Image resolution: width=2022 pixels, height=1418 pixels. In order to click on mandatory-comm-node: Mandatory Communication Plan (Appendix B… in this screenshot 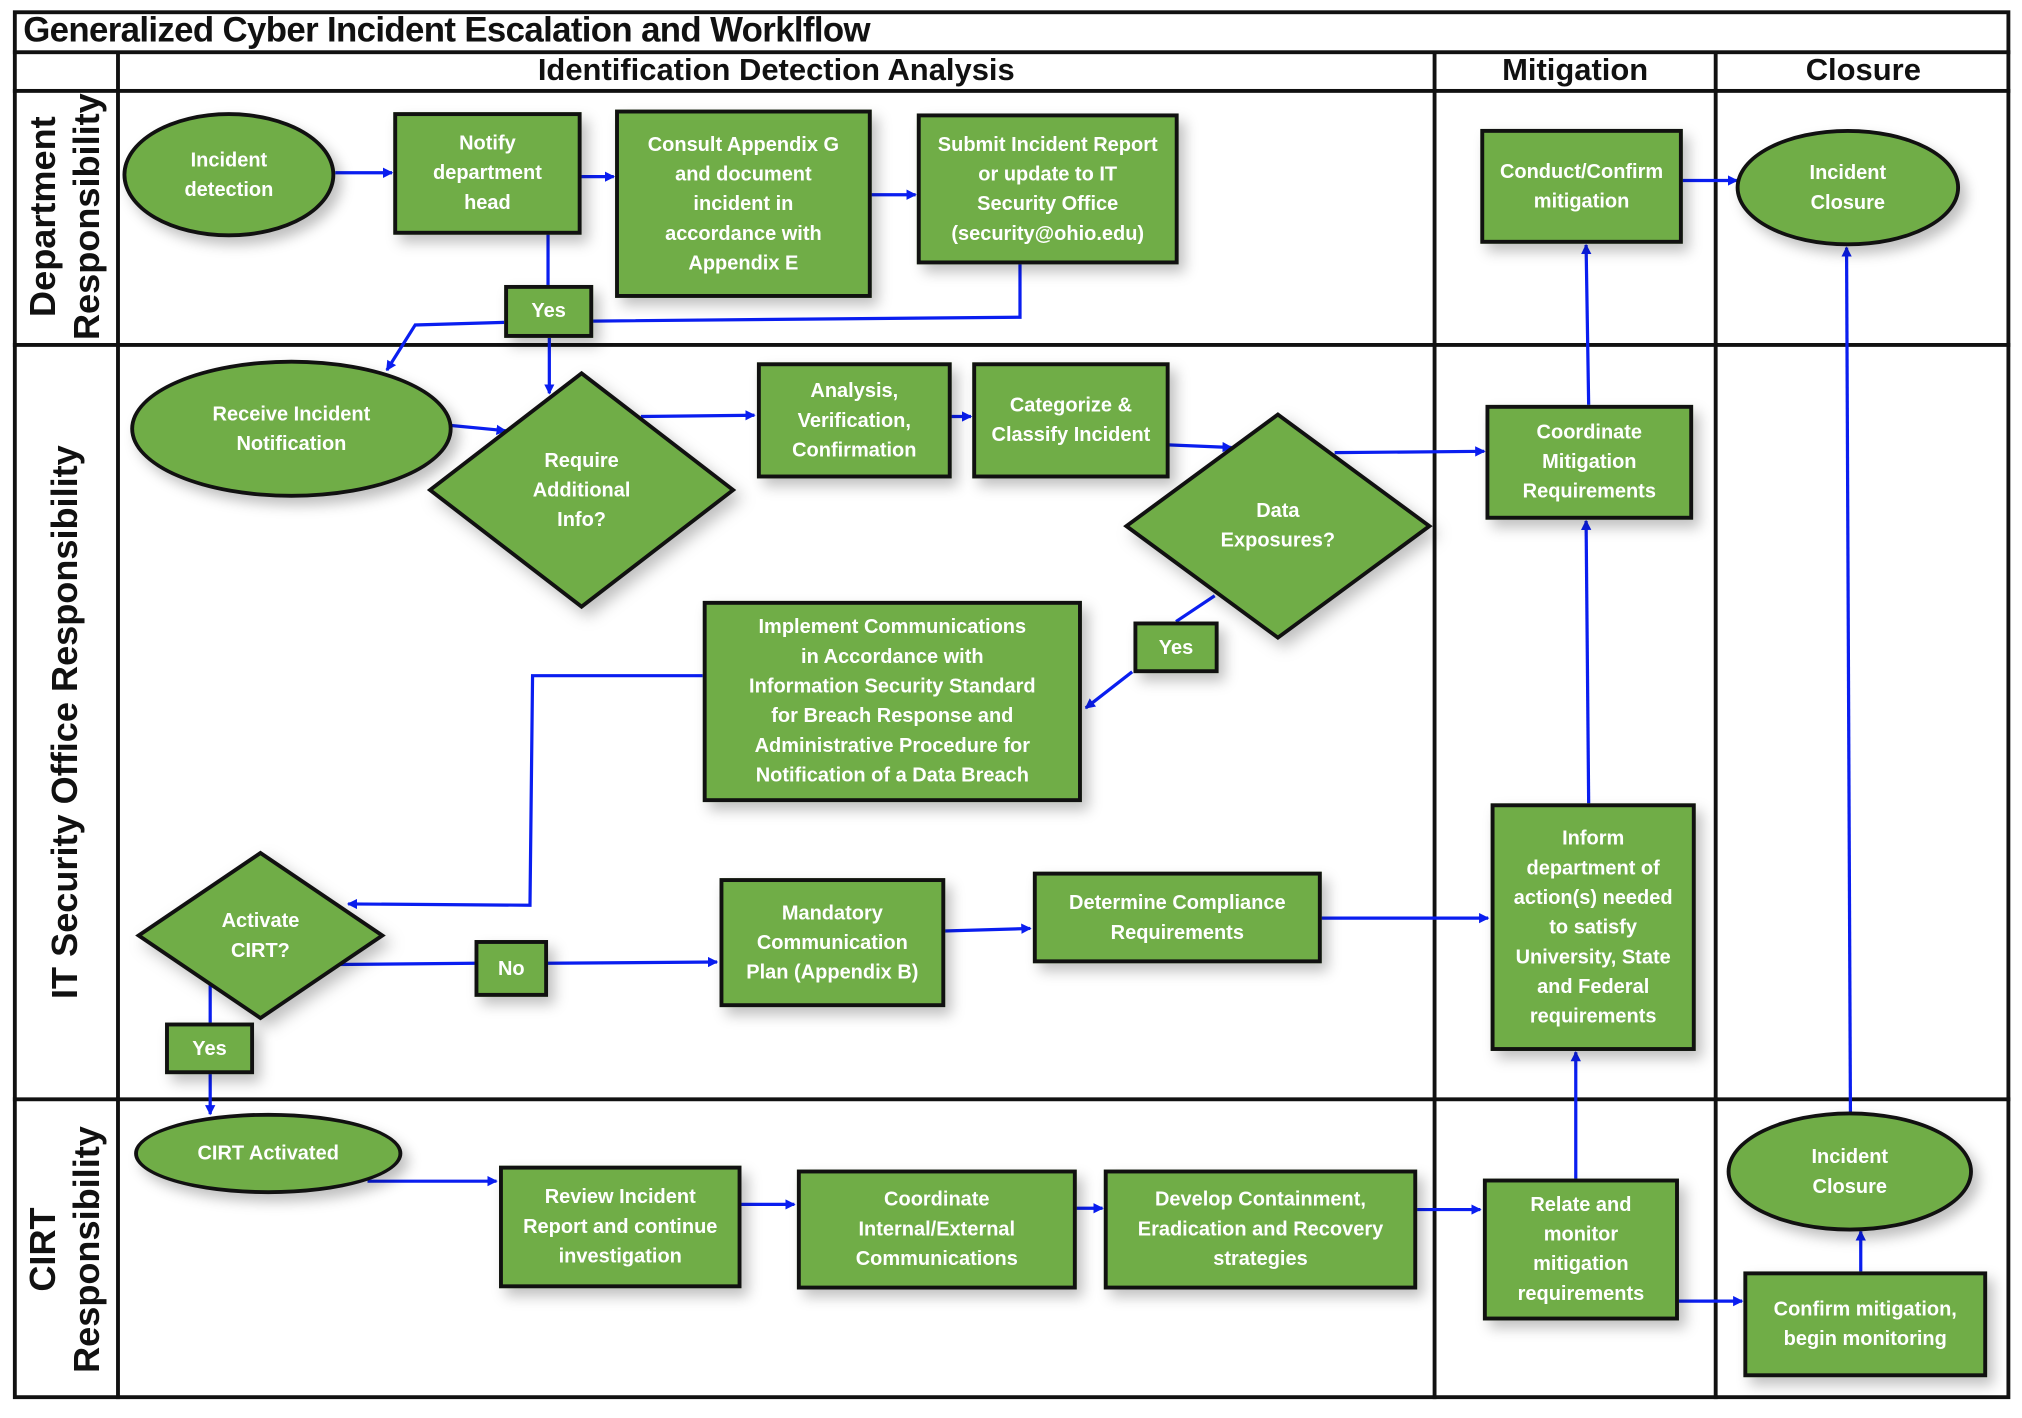, I will do `click(832, 943)`.